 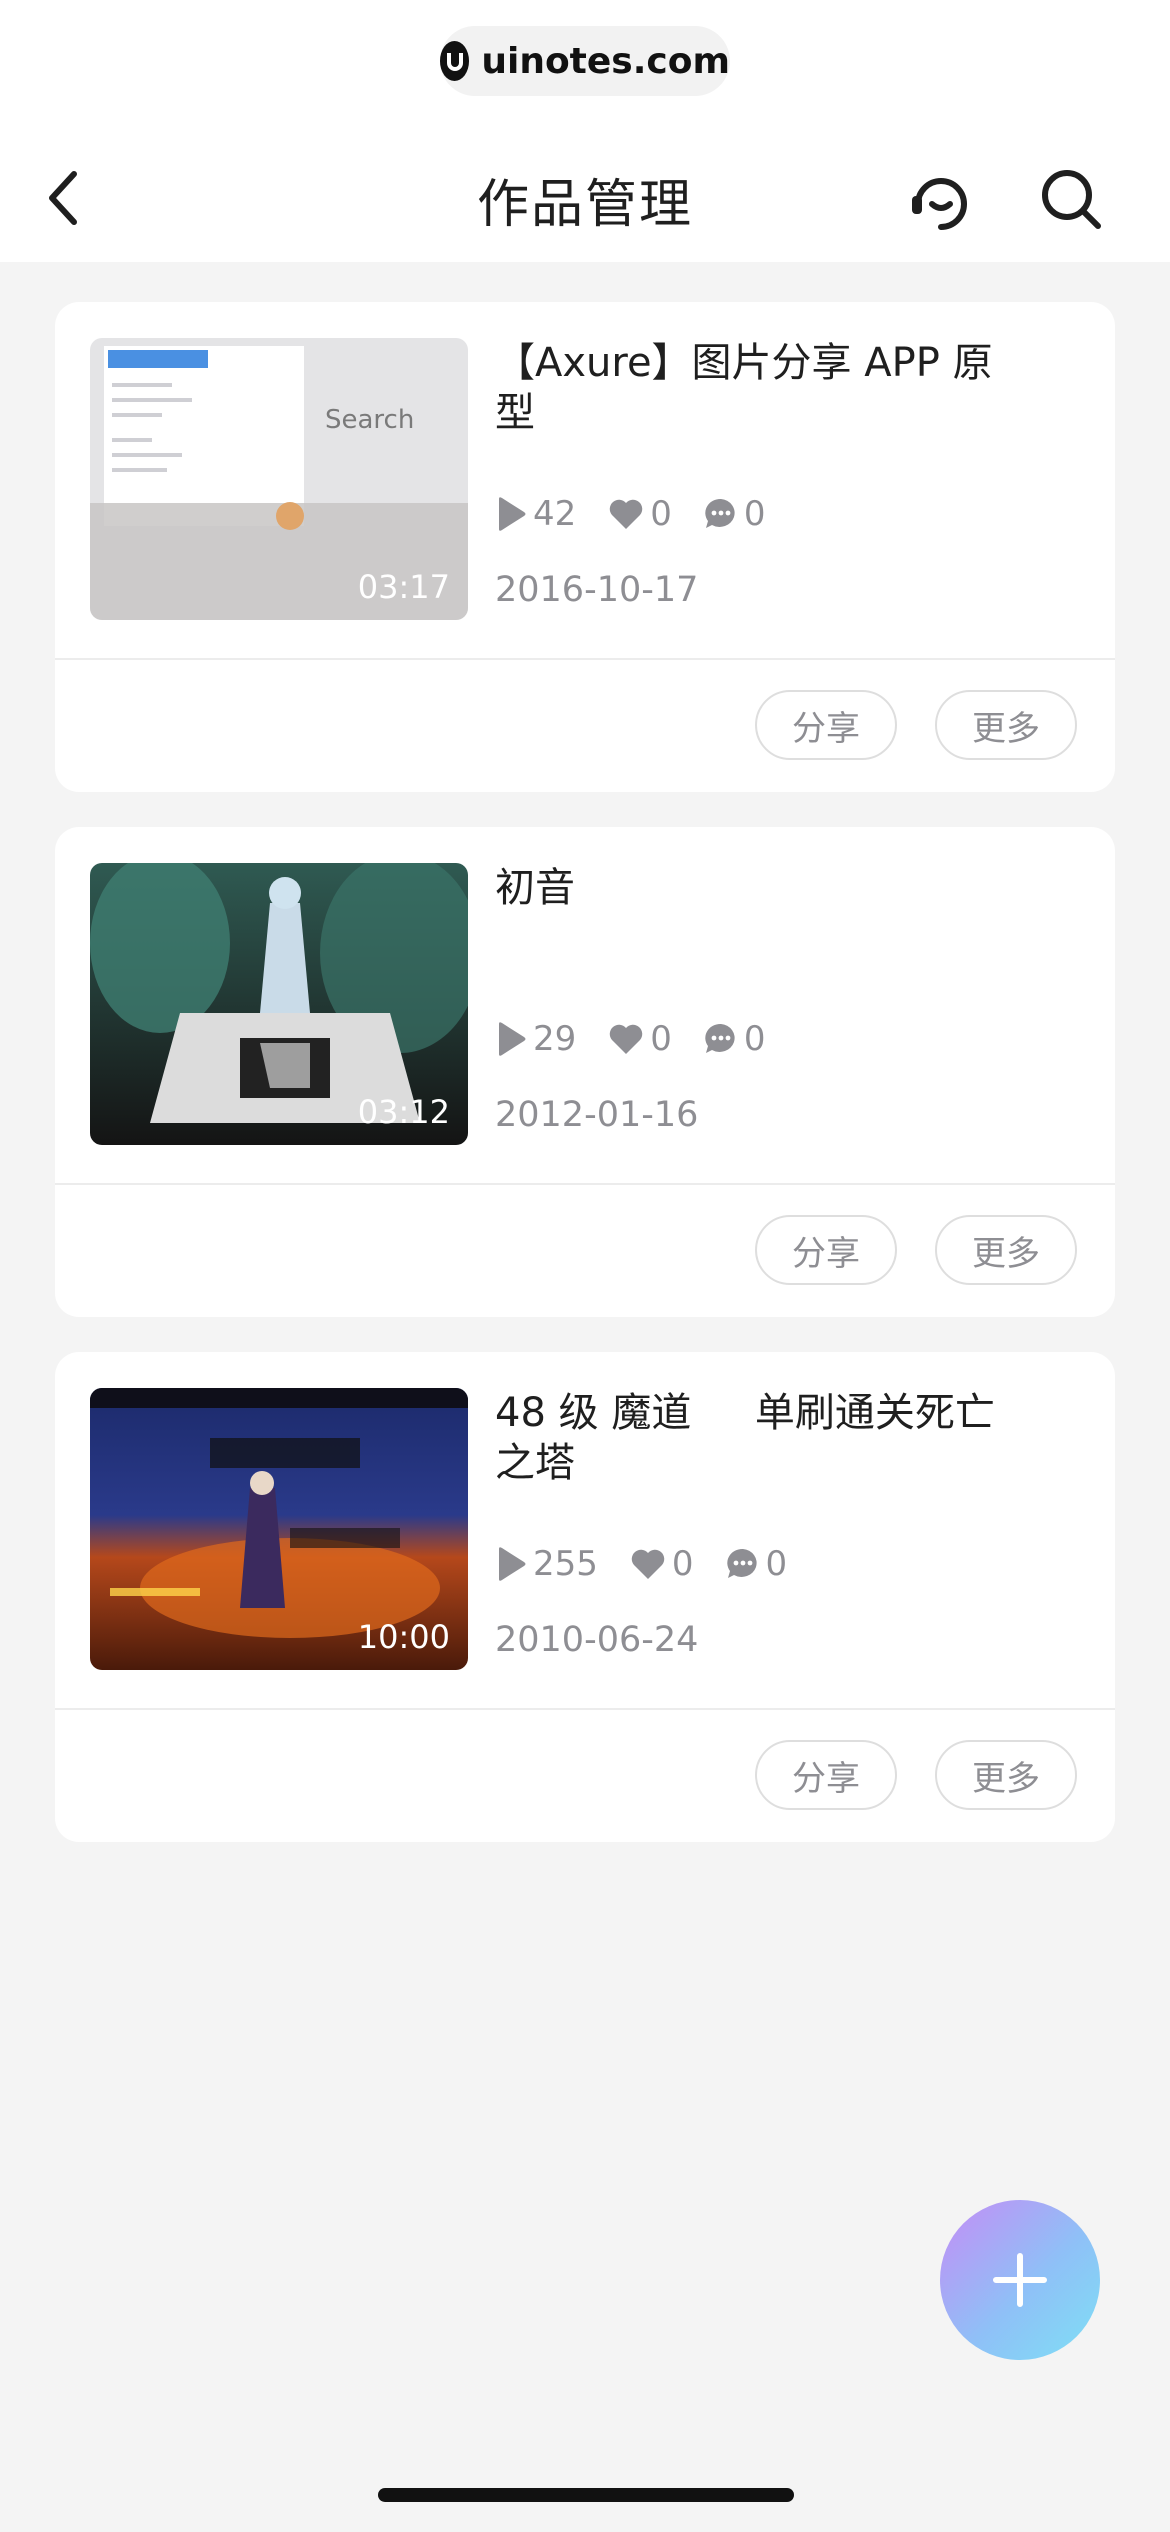 I want to click on work-date: 2012-01-16, so click(x=597, y=1115).